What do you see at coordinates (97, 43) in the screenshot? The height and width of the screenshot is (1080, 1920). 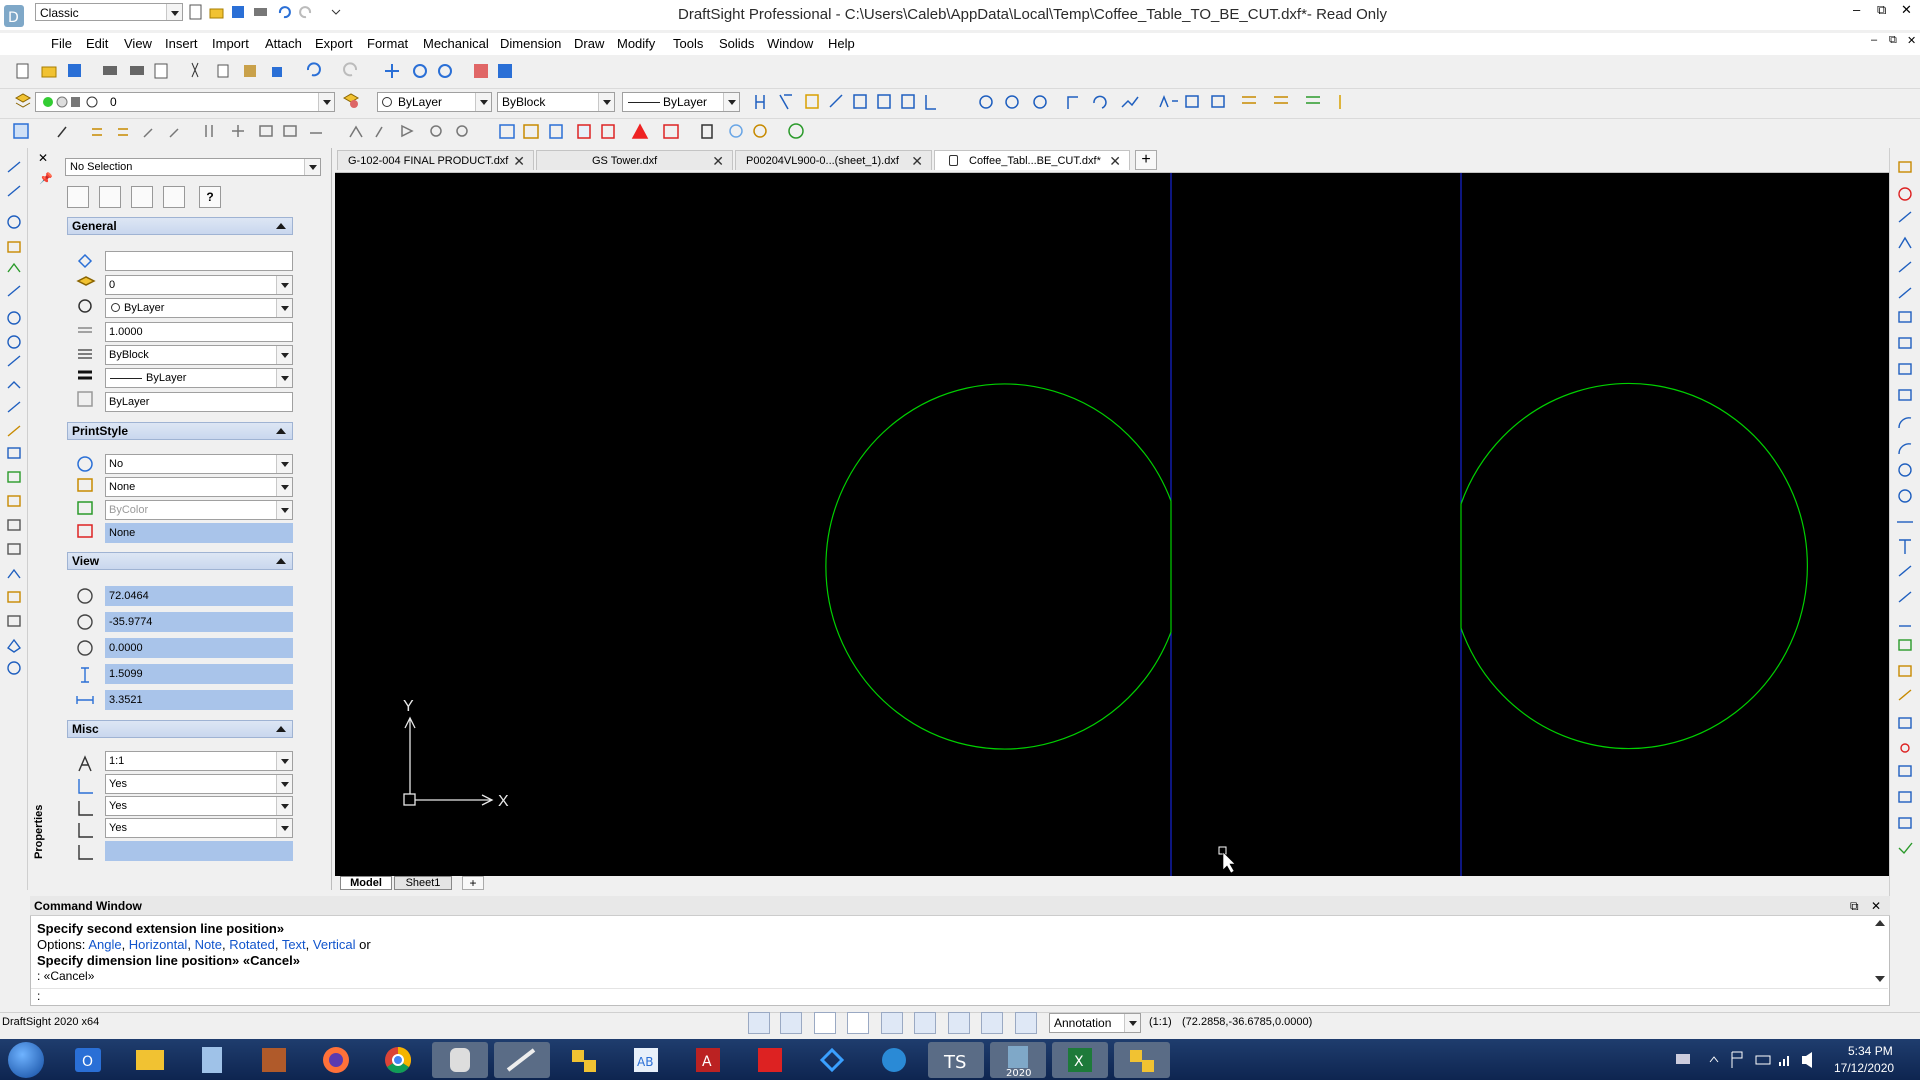 I see `menu-edit: Edit` at bounding box center [97, 43].